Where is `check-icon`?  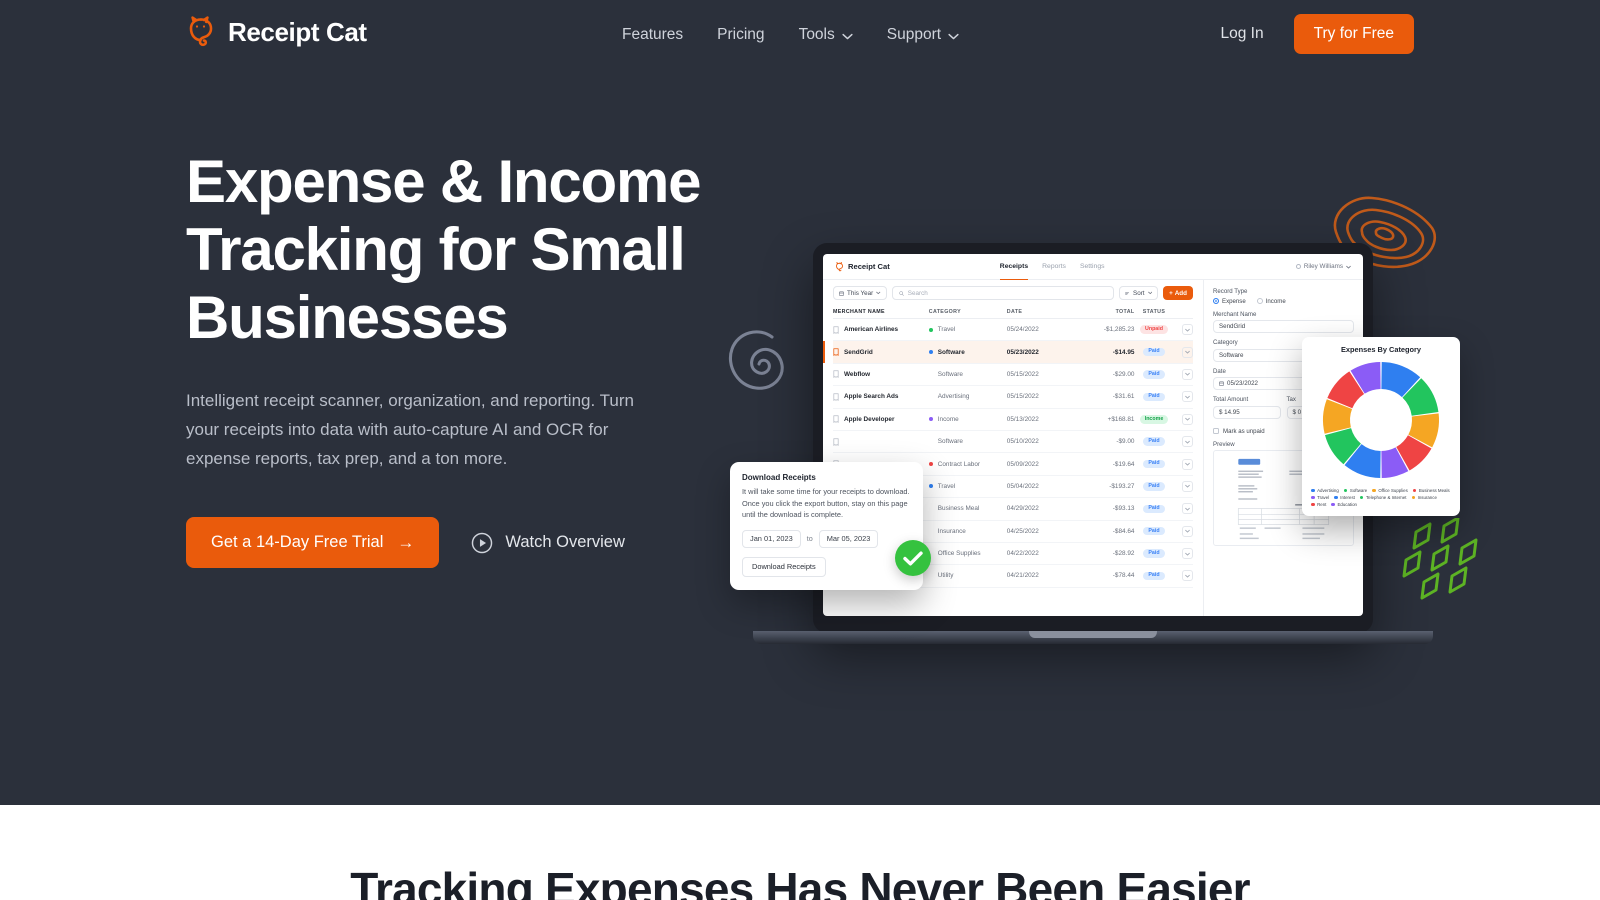
check-icon is located at coordinates (913, 558).